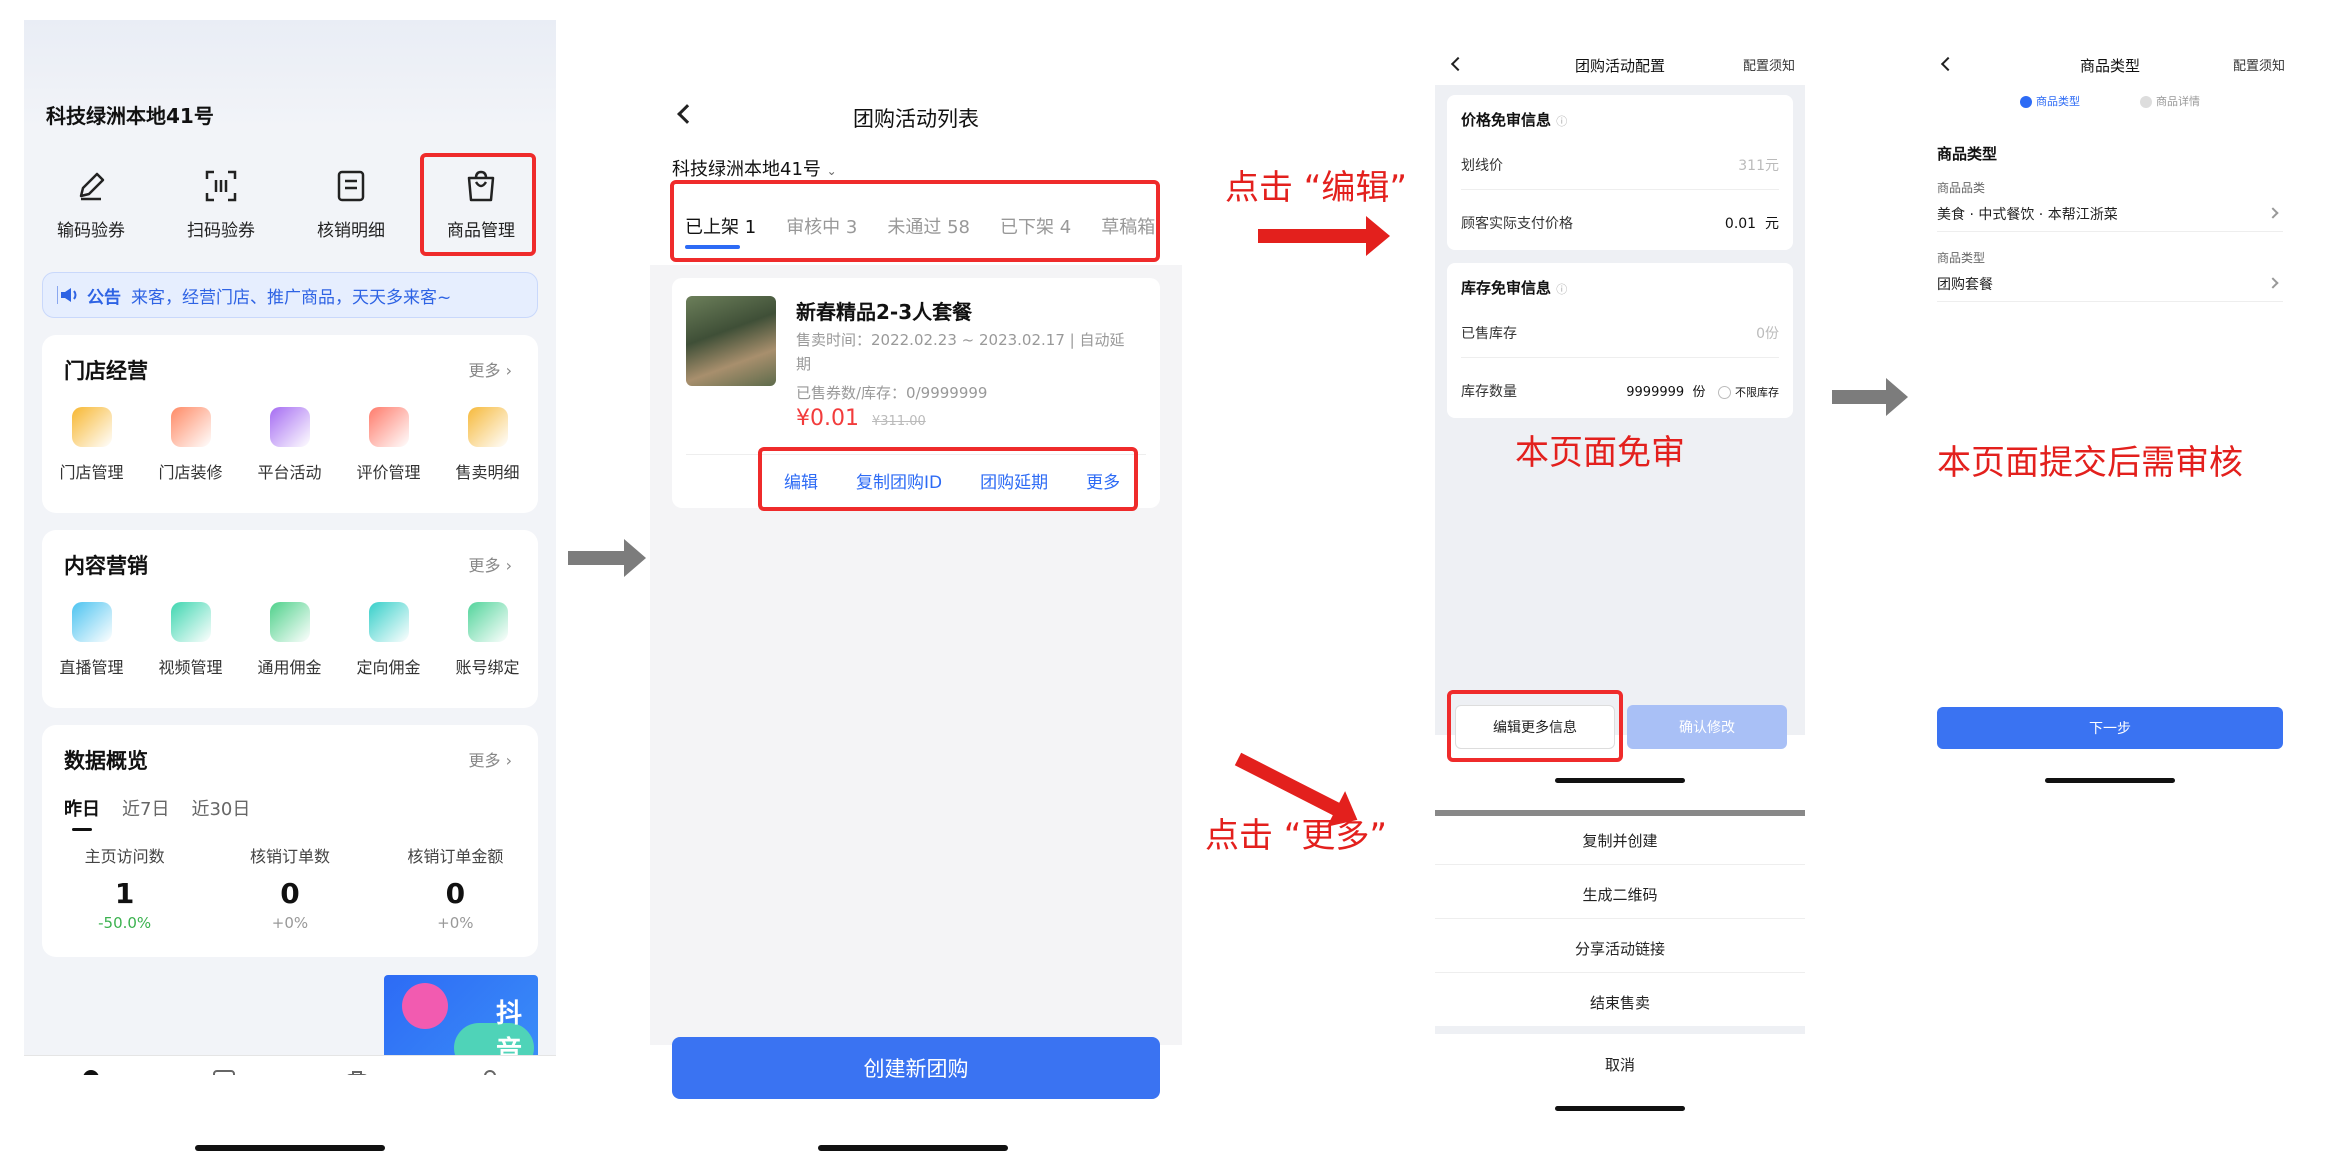 This screenshot has height=1154, width=2346. Describe the element at coordinates (1506, 288) in the screenshot. I see `section-title-text: 库存免审信息` at that location.